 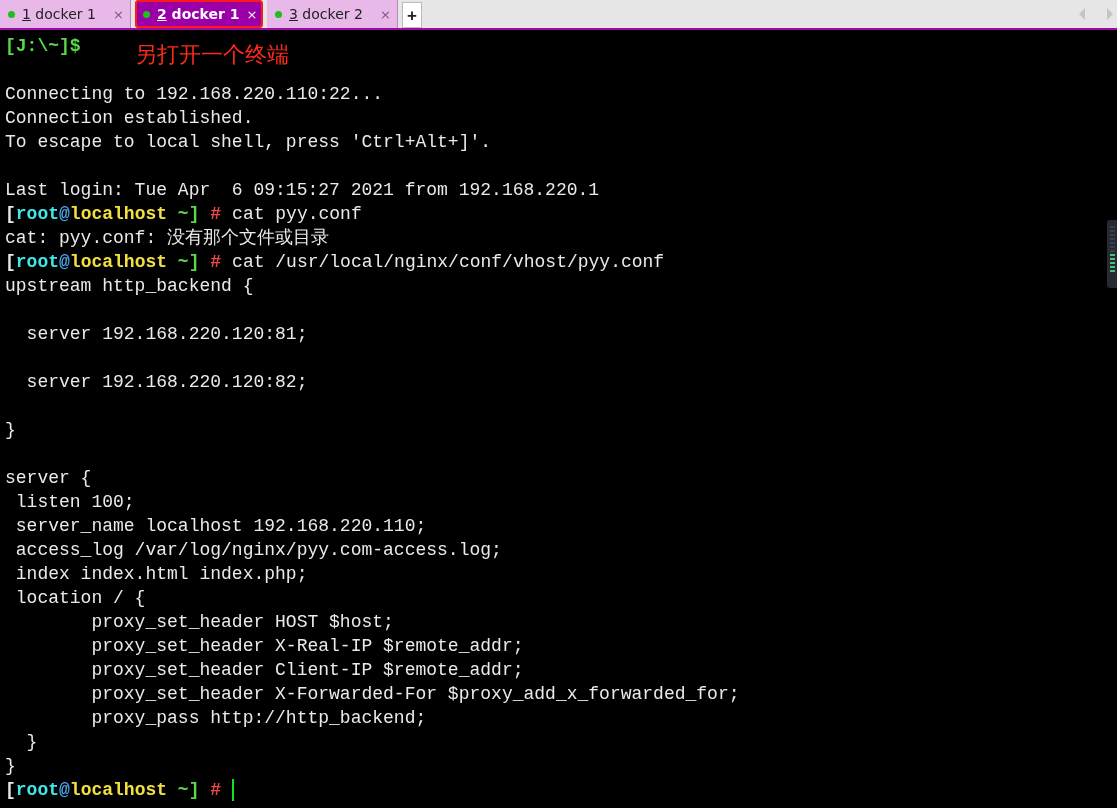 I want to click on tab-label: 3 docker 2, so click(x=326, y=14).